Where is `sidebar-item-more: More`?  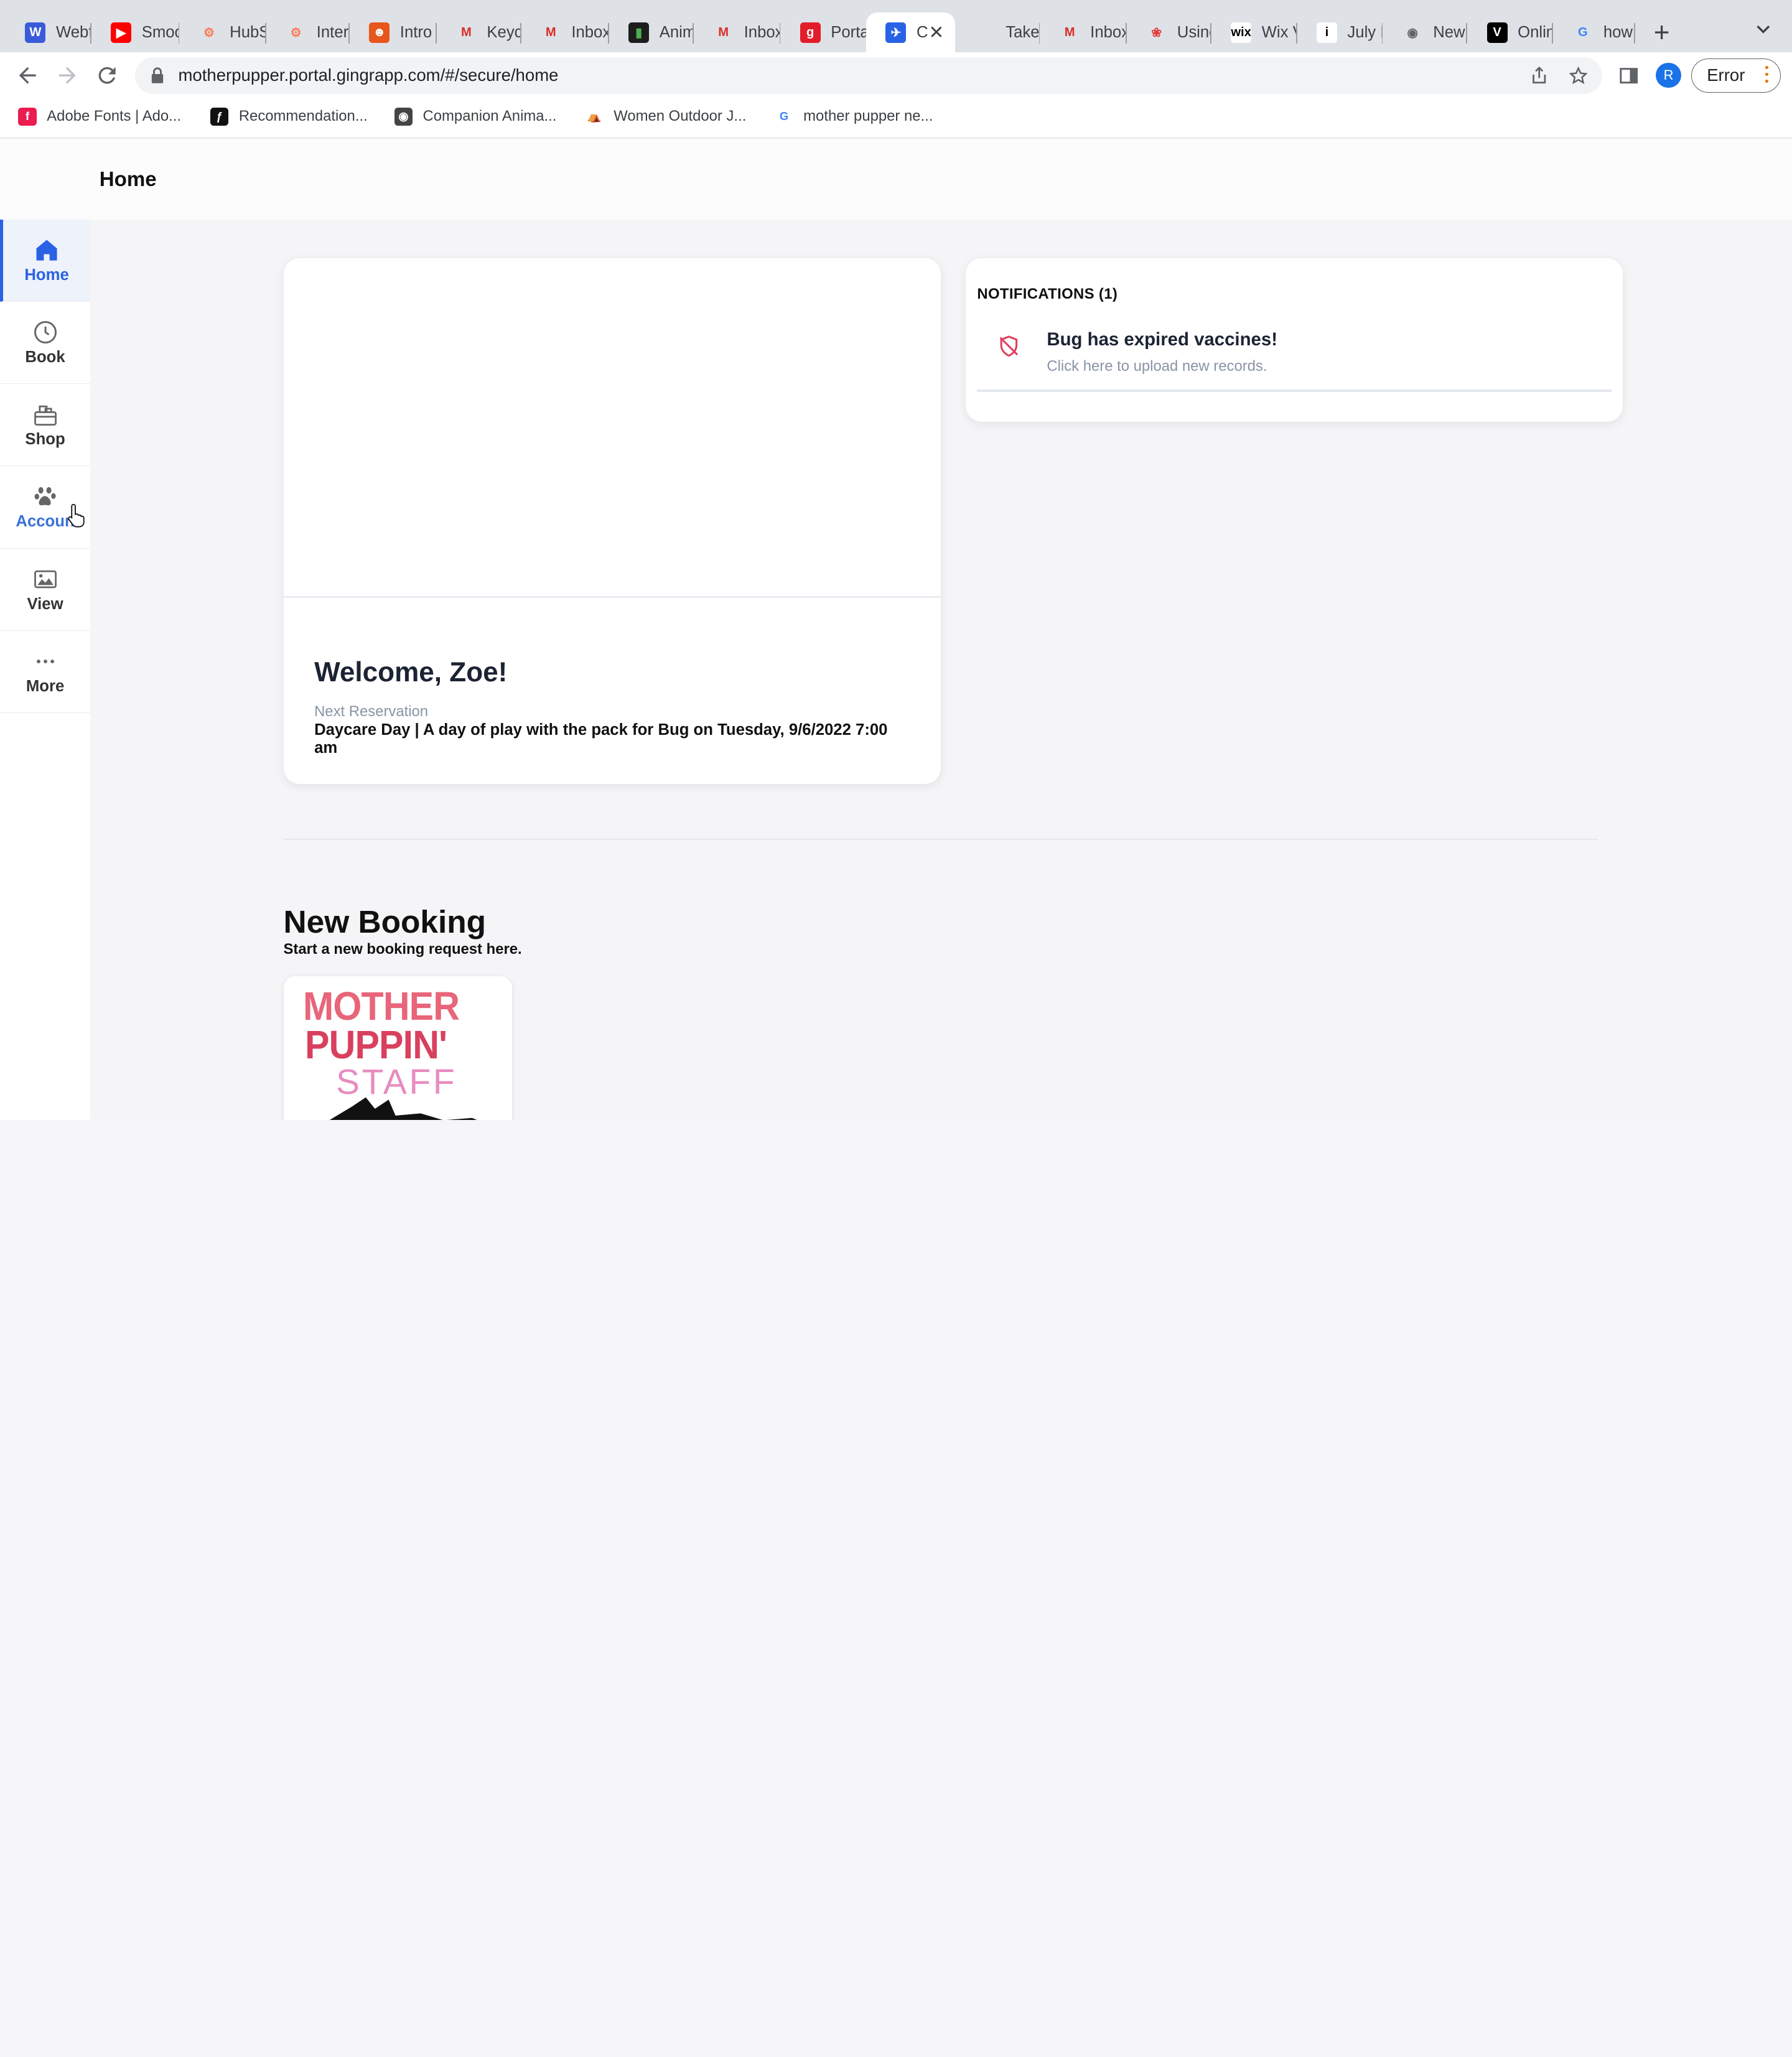
sidebar-item-more: More is located at coordinates (45, 672).